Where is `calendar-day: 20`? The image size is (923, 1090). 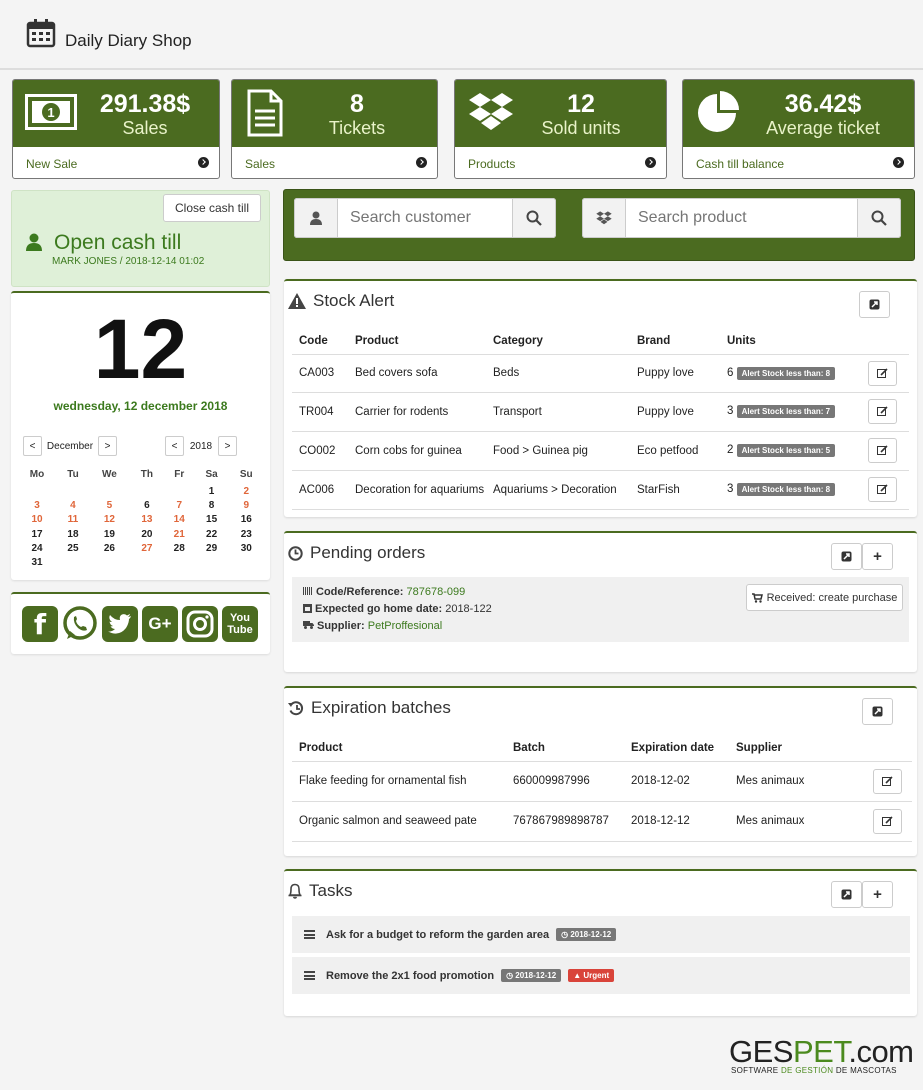
calendar-day: 20 is located at coordinates (147, 534).